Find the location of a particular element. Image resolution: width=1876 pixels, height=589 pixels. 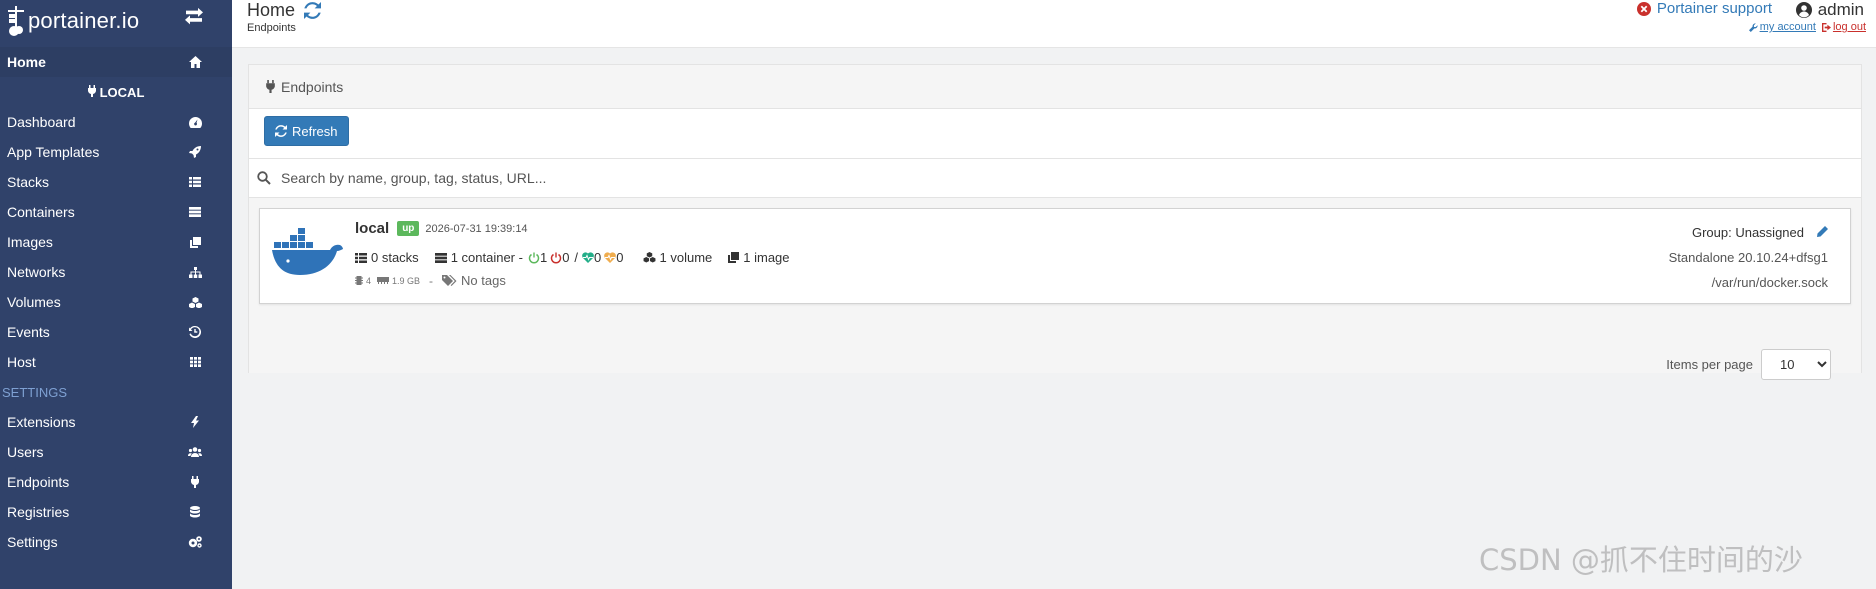

sidebar-item-endpoints: Endpoints is located at coordinates (116, 482).